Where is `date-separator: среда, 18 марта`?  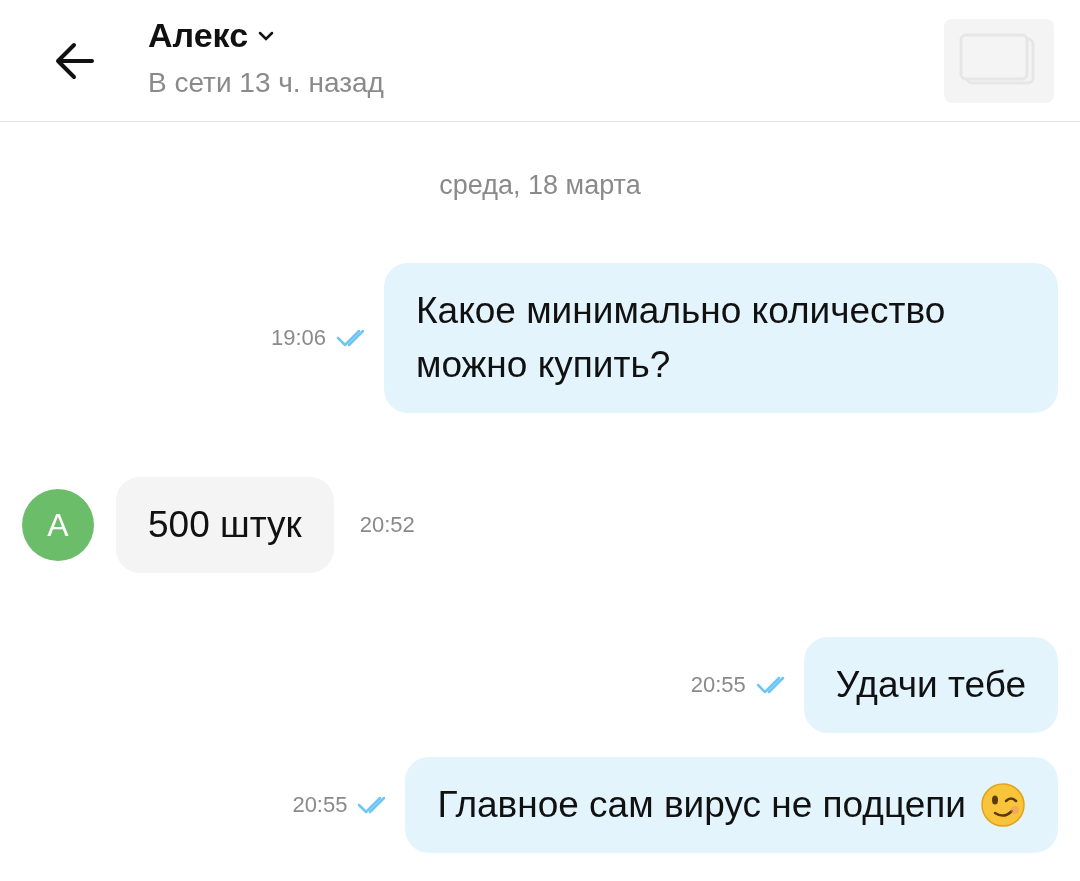
date-separator: среда, 18 марта is located at coordinates (540, 185).